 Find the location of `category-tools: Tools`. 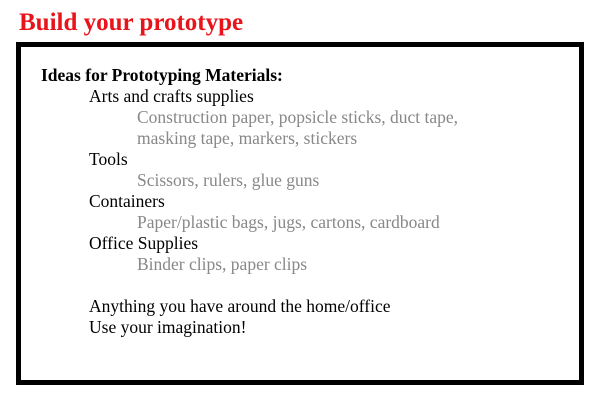

category-tools: Tools is located at coordinates (108, 159).